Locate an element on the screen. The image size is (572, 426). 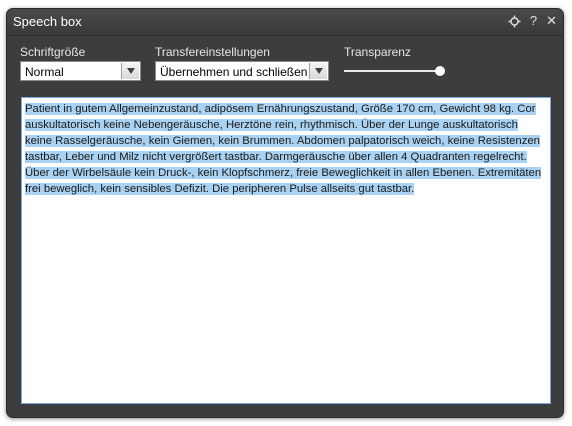
help-icon: ? is located at coordinates (533, 21).